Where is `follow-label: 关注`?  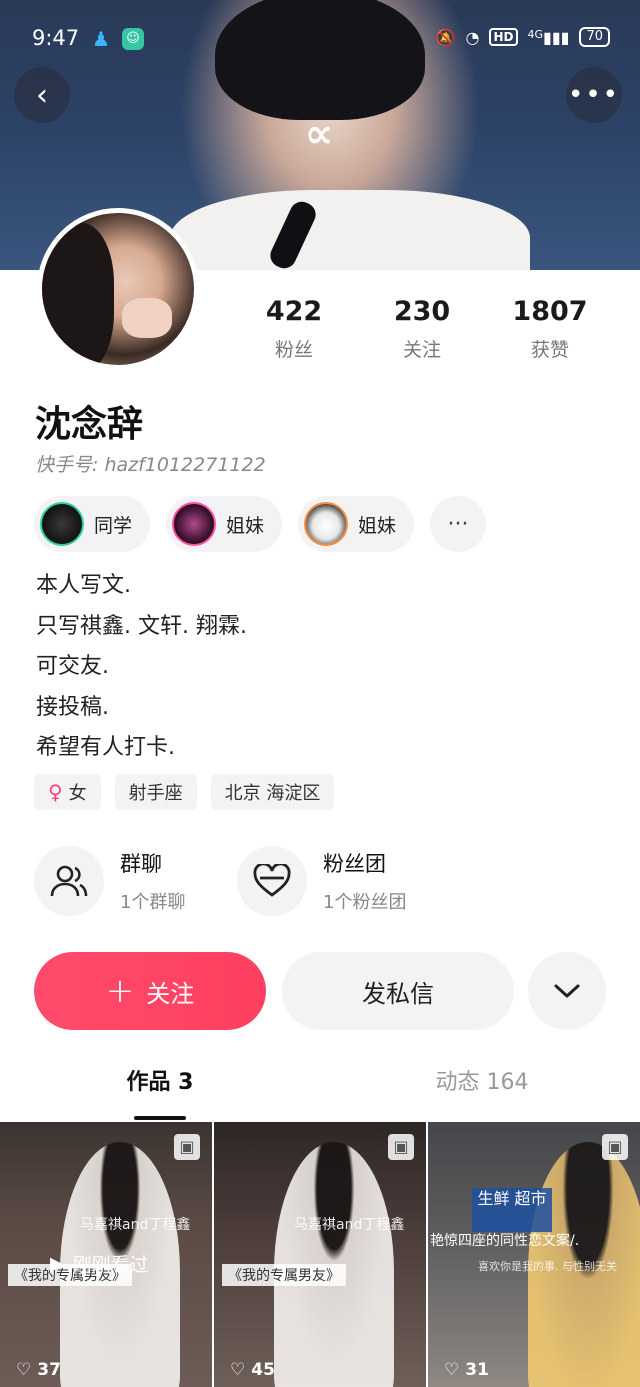
follow-label: 关注 is located at coordinates (170, 993).